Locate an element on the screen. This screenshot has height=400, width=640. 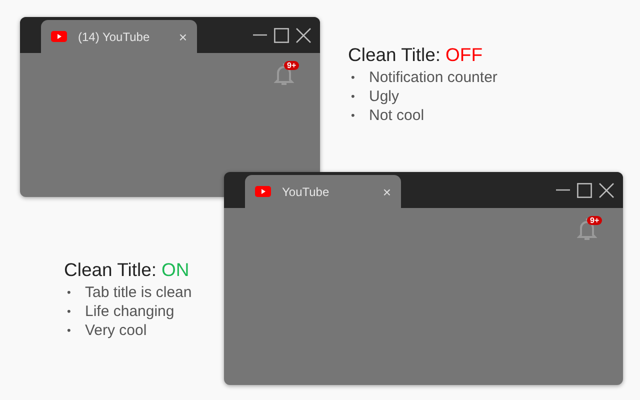
tab-title: (14) YouTube is located at coordinates (114, 37).